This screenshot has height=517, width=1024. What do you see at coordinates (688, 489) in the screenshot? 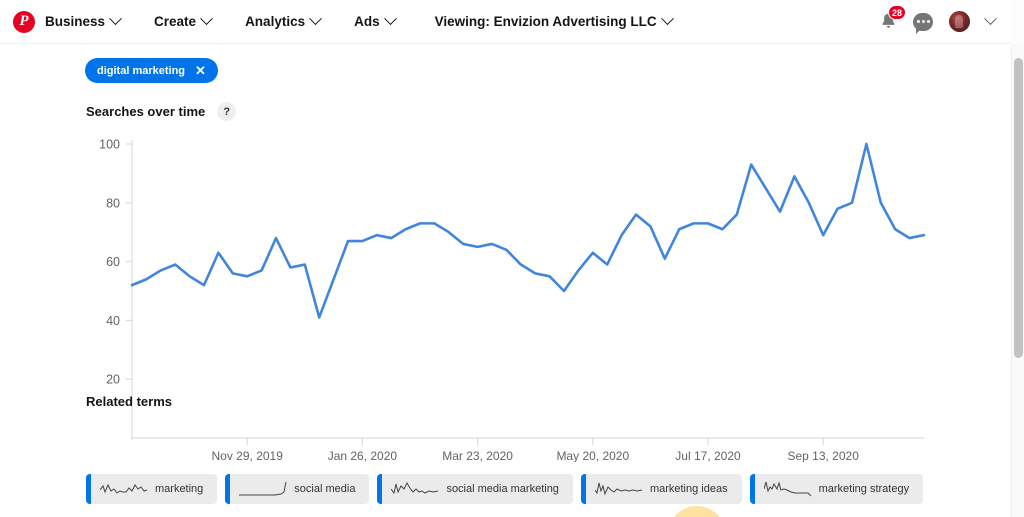
I see `related-term-label: marketing ideas` at bounding box center [688, 489].